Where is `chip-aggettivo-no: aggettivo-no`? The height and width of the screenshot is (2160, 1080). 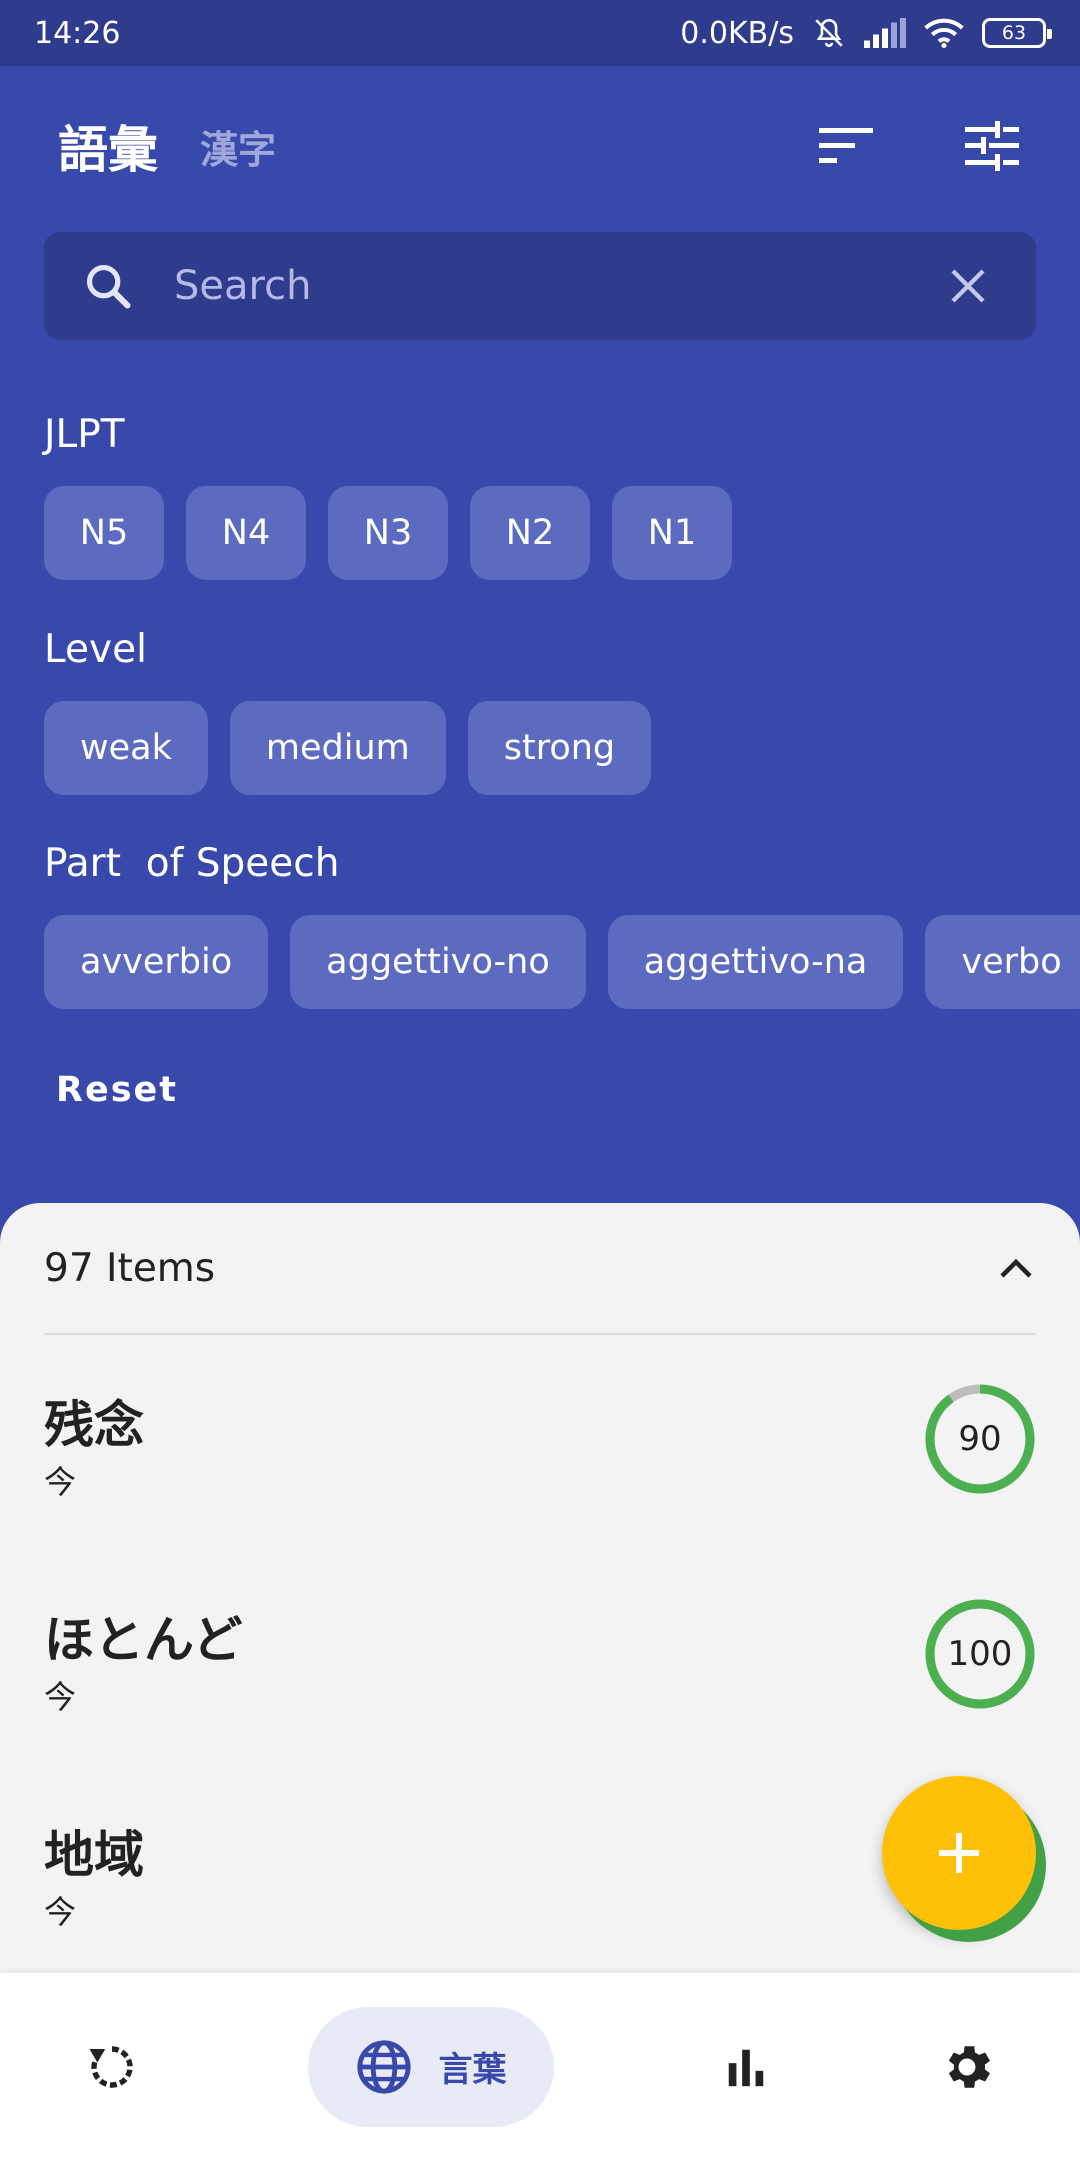 chip-aggettivo-no: aggettivo-no is located at coordinates (438, 962).